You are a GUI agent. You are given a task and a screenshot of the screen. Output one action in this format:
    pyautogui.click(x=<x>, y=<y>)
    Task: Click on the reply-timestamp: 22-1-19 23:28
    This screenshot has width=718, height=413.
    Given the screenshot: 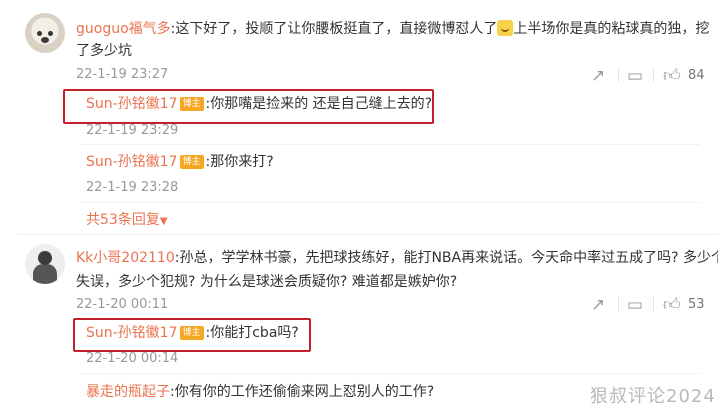 What is the action you would take?
    pyautogui.click(x=132, y=187)
    